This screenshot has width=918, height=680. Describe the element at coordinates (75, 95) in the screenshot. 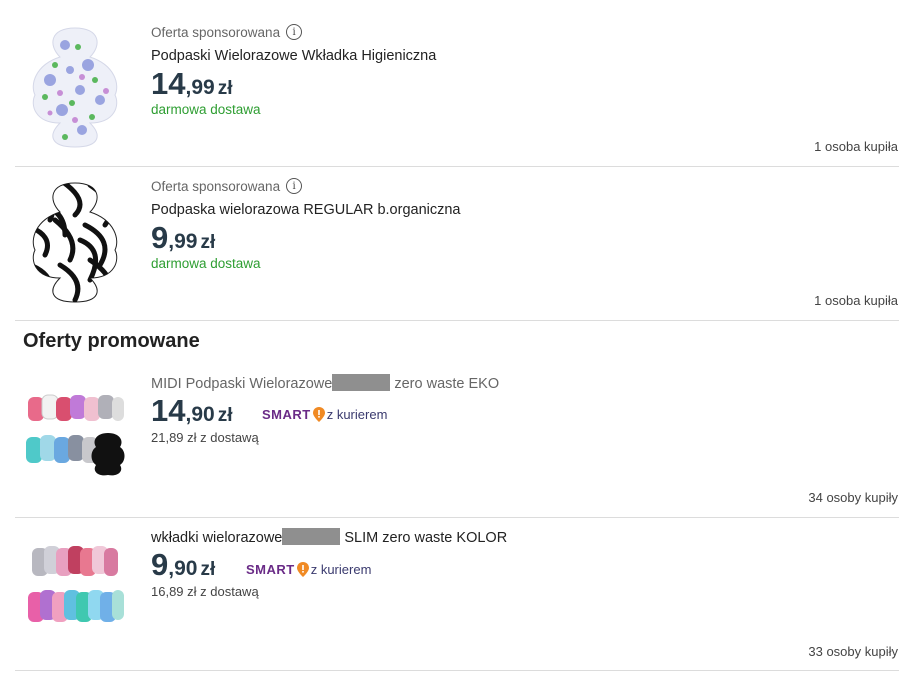

I see `product-image-floral-pad` at that location.